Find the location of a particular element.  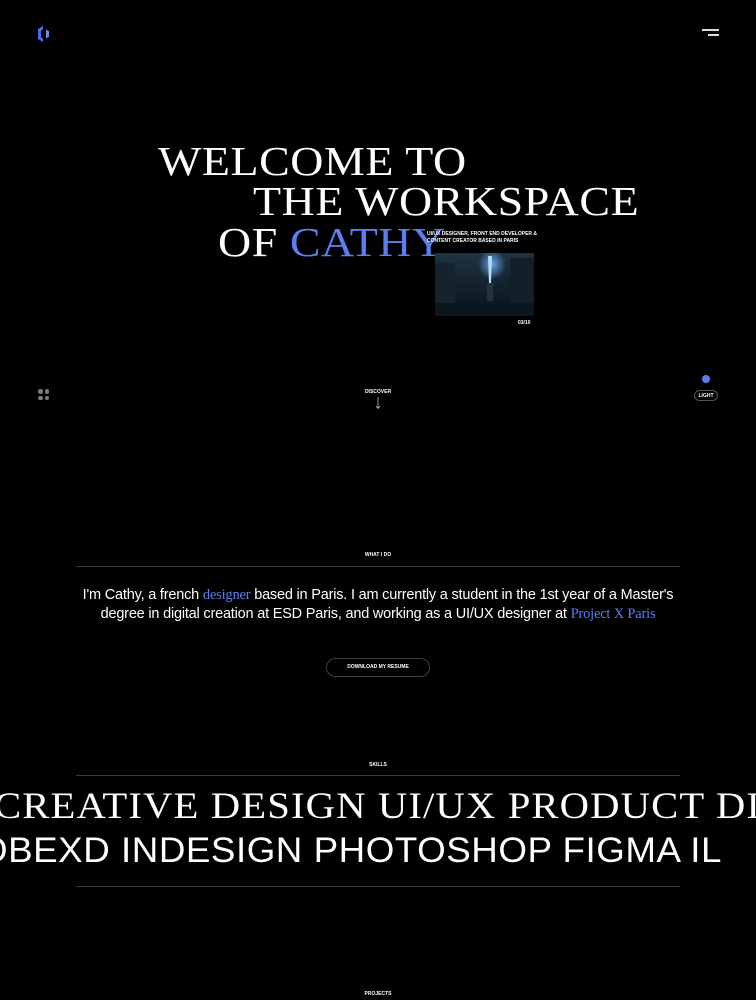

hero-title-name: CATHY is located at coordinates (367, 242).